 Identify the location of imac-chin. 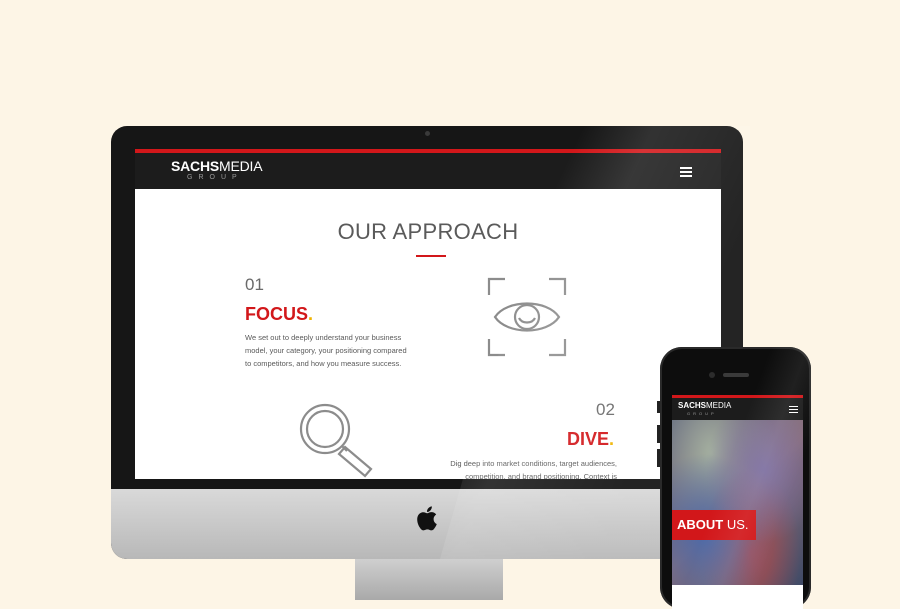
(427, 524).